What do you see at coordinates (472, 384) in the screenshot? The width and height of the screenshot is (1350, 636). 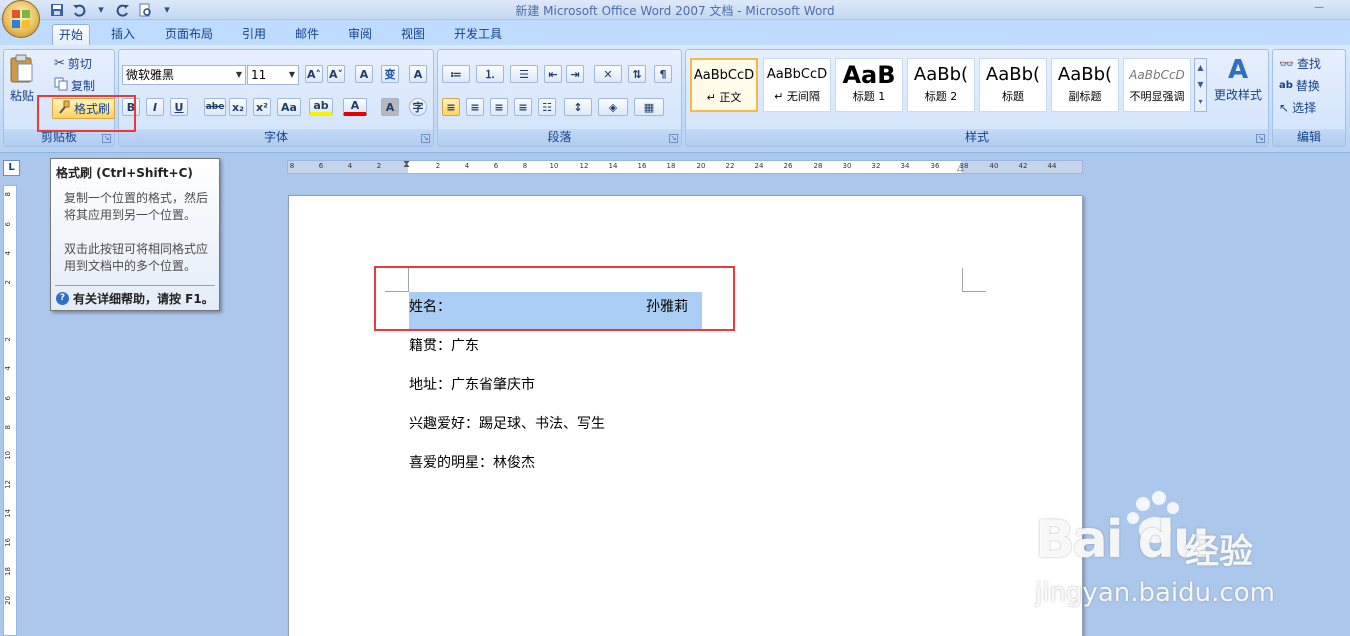 I see `doc-line-address: 地址：广东省肇庆市` at bounding box center [472, 384].